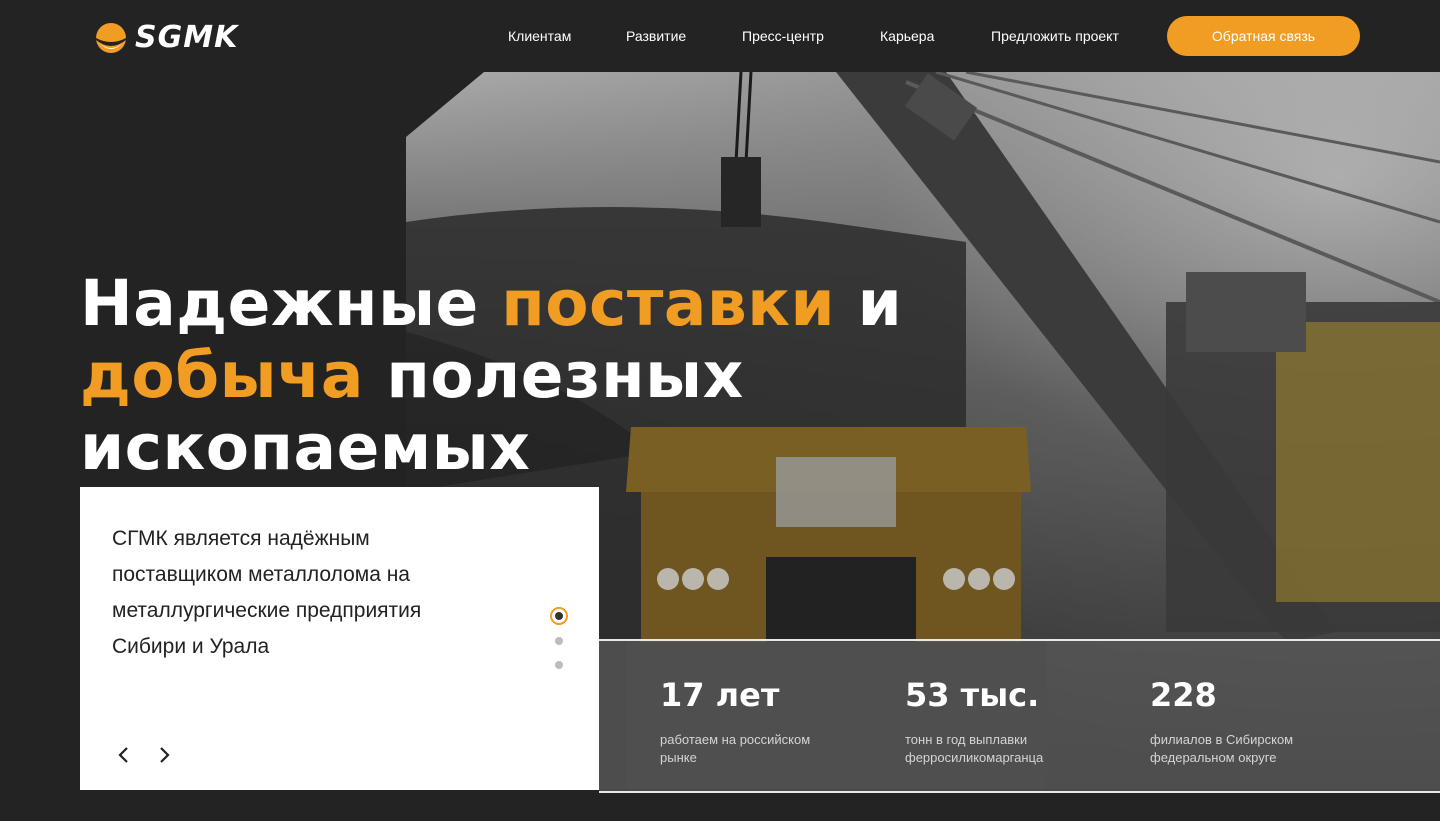  Describe the element at coordinates (656, 36) in the screenshot. I see `nav-item-development: Развитие` at that location.